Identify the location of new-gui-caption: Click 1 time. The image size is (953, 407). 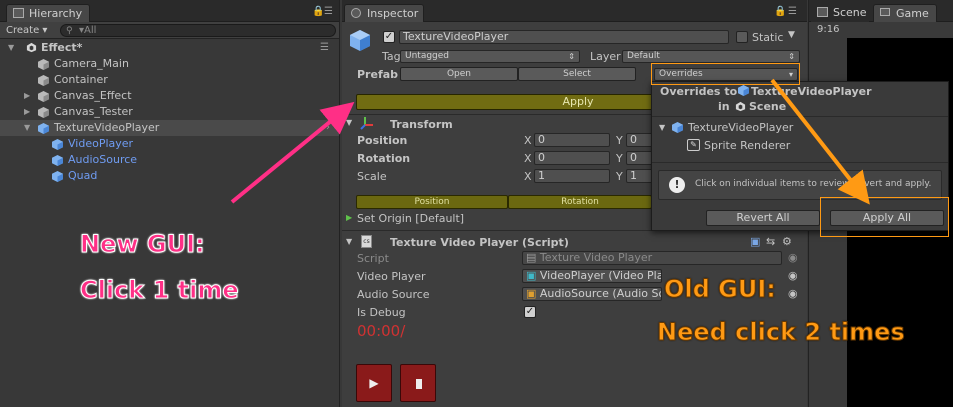
(160, 290).